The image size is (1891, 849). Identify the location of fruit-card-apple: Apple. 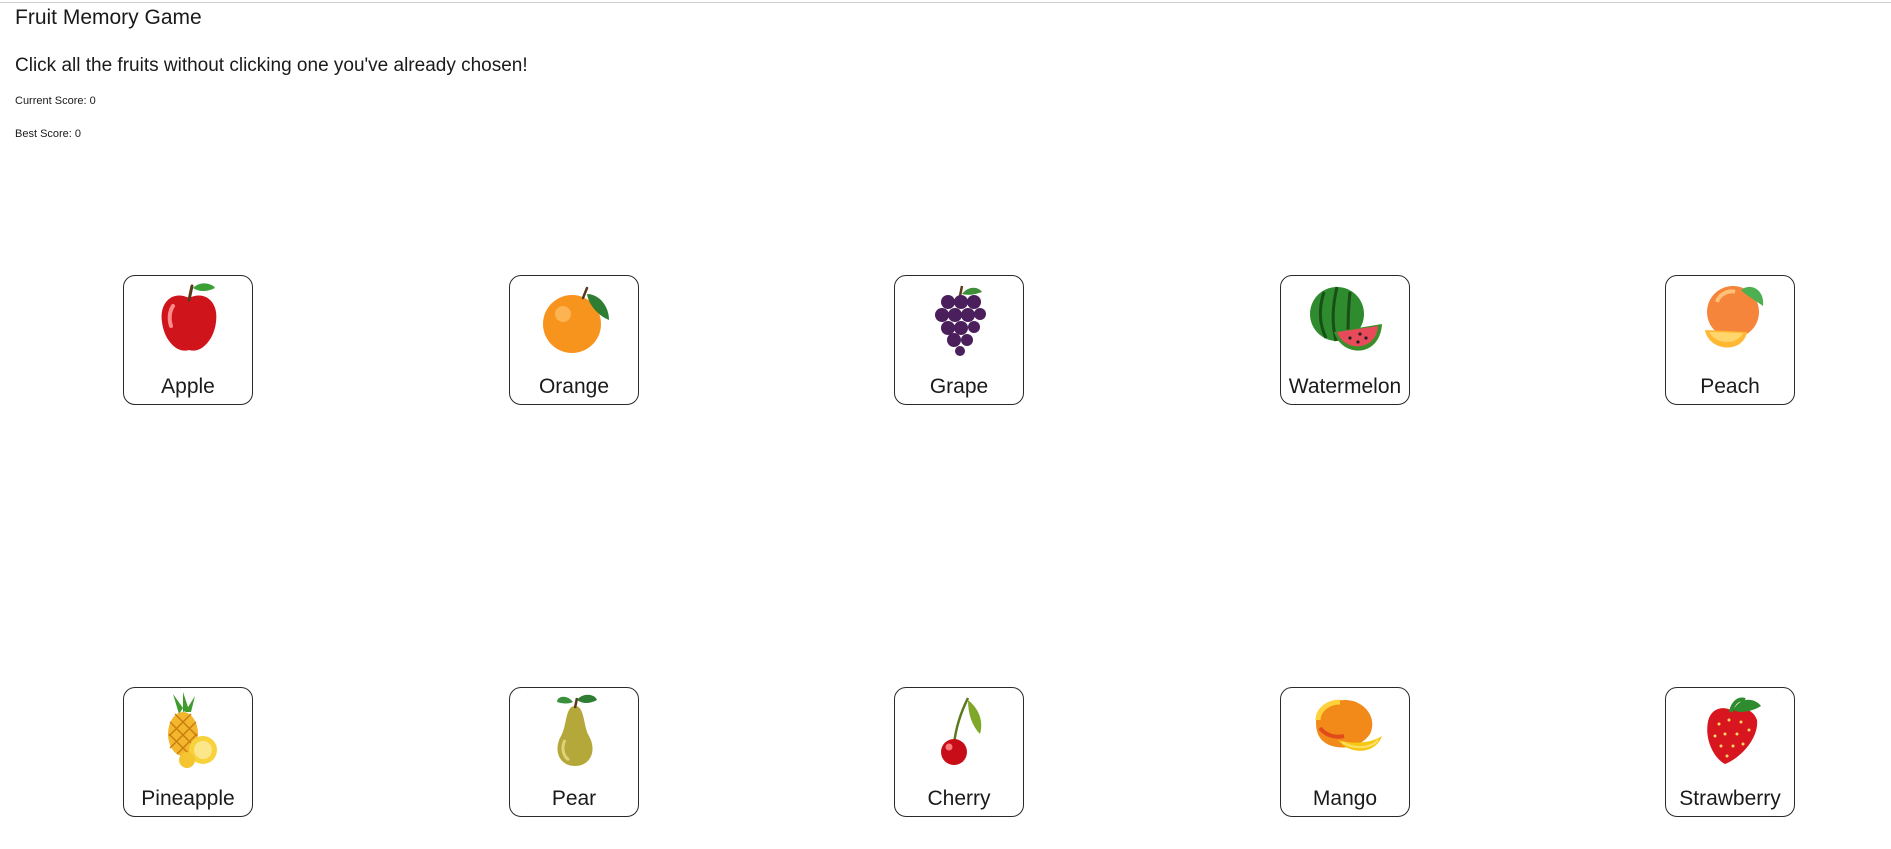
(188, 340).